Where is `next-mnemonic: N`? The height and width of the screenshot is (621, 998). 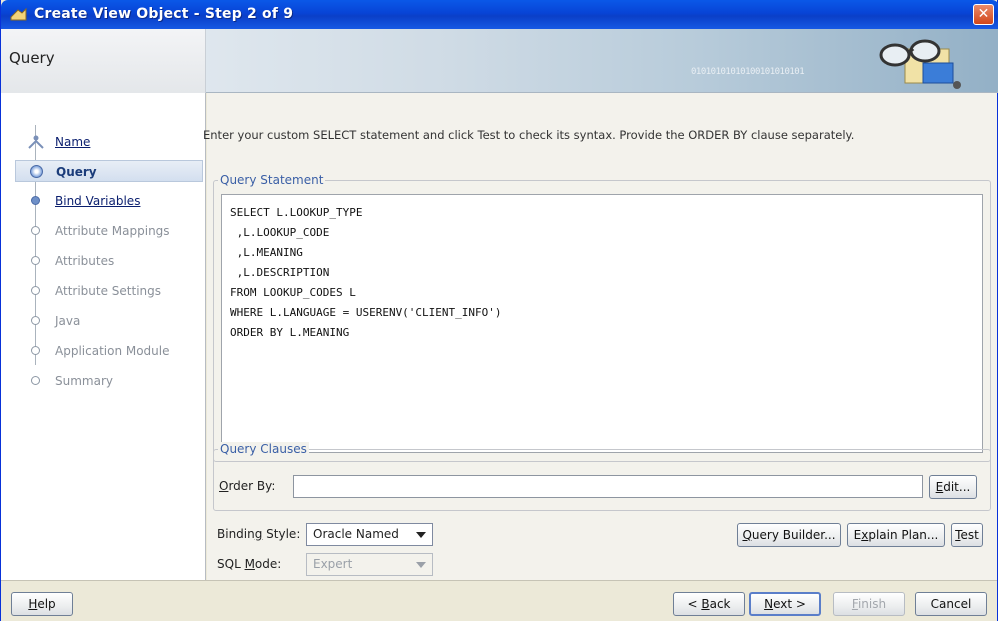 next-mnemonic: N is located at coordinates (769, 604).